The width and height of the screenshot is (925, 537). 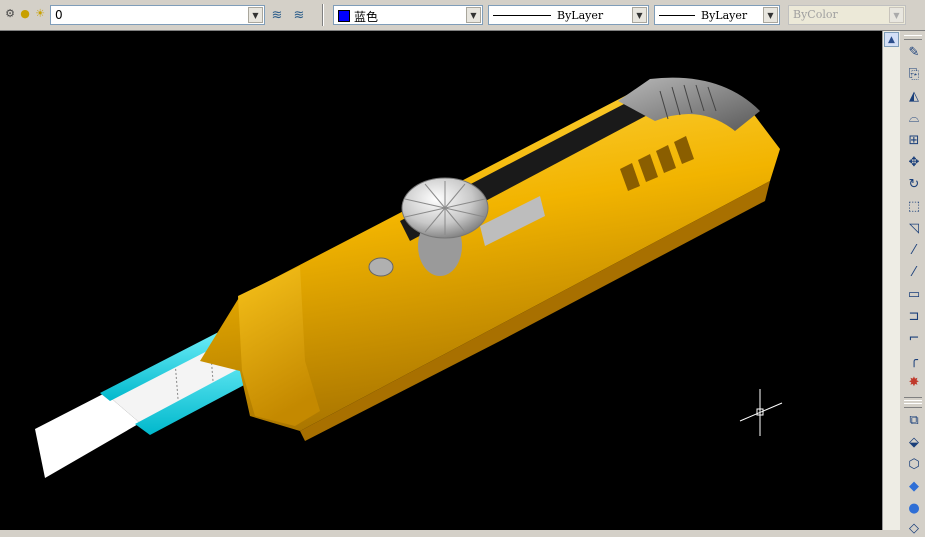 What do you see at coordinates (891, 280) in the screenshot?
I see `vertical-scrollbar: ▲` at bounding box center [891, 280].